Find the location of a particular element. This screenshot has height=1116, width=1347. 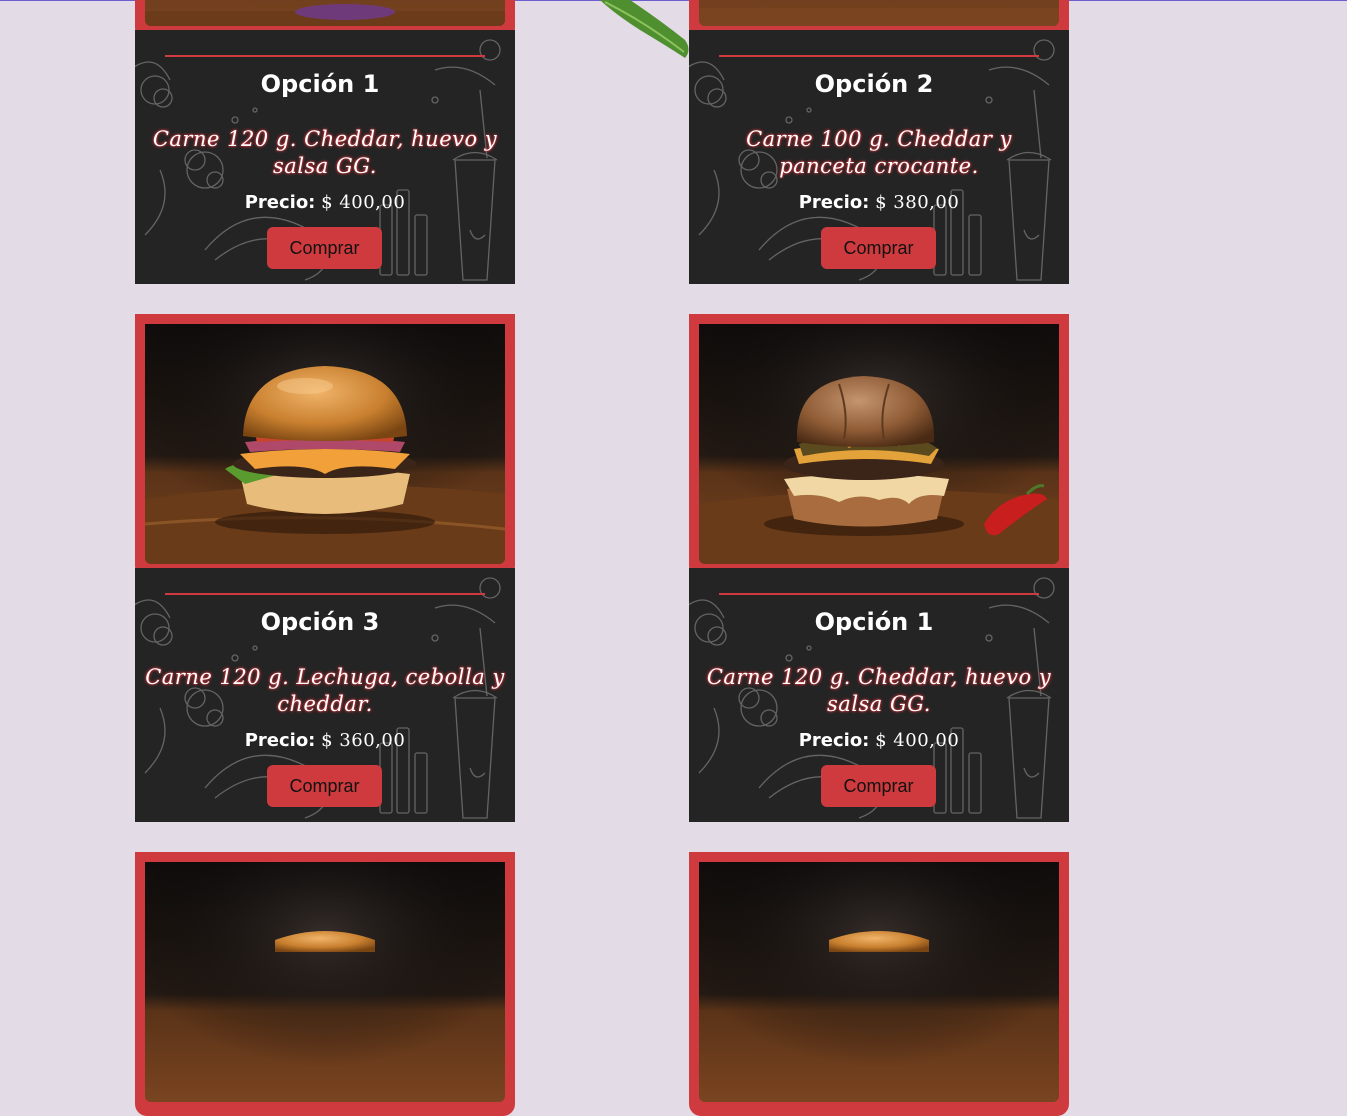

price-line: Precio: $ 380,00 is located at coordinates (879, 202).